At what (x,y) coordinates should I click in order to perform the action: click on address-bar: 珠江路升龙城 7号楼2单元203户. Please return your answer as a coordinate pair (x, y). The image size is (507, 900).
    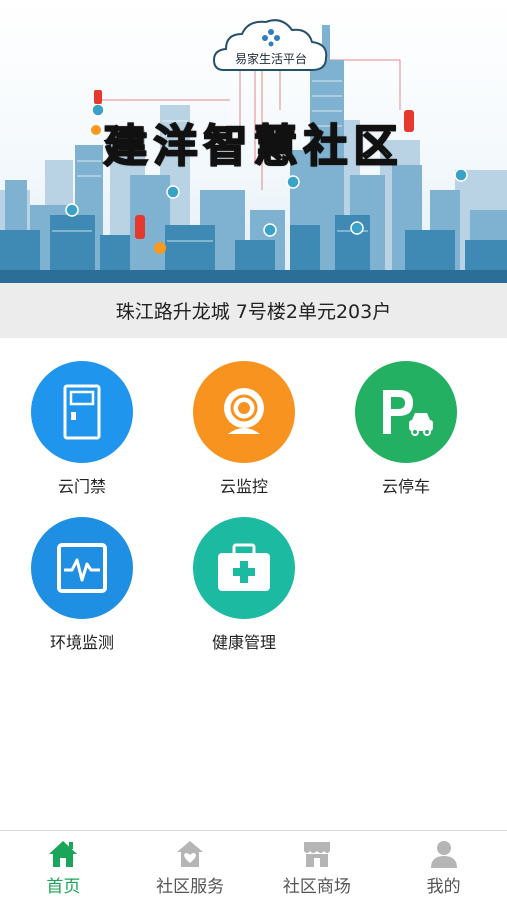
    Looking at the image, I should click on (253, 310).